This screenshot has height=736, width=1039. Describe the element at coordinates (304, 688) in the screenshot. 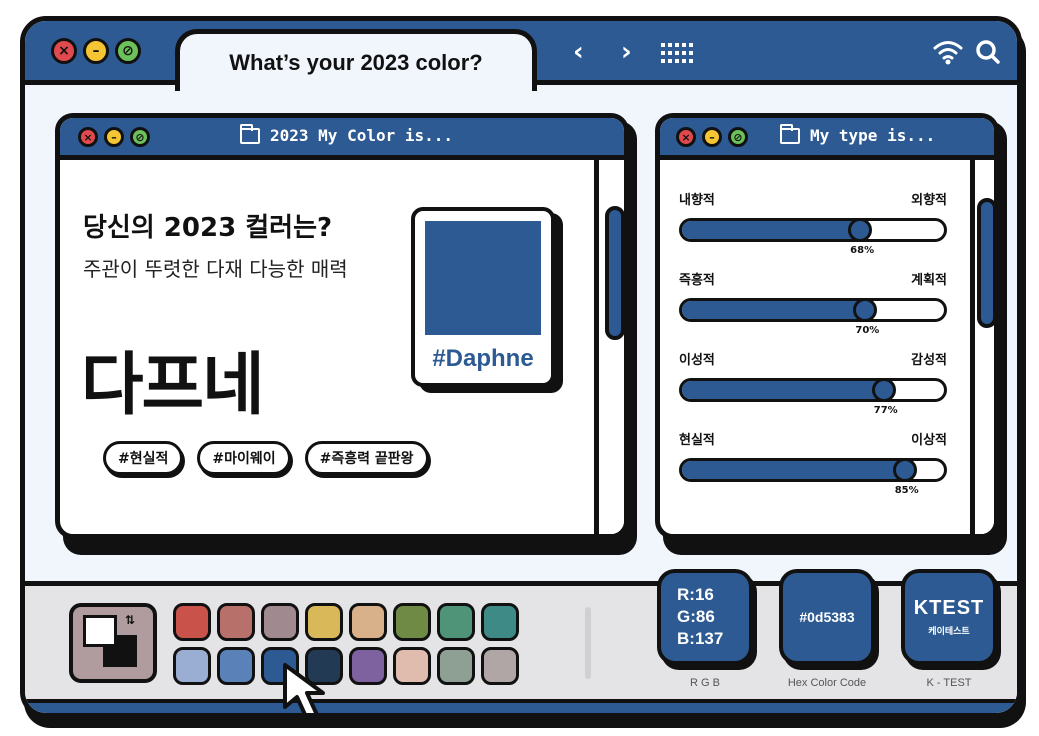

I see `mouse-cursor-icon` at that location.